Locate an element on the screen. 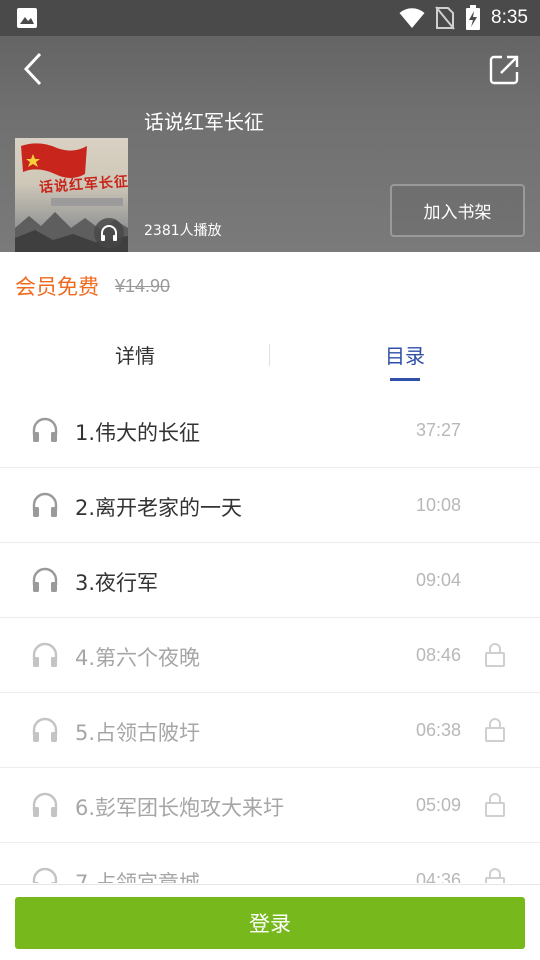  add-to-shelf-button: 加入书架 is located at coordinates (457, 210).